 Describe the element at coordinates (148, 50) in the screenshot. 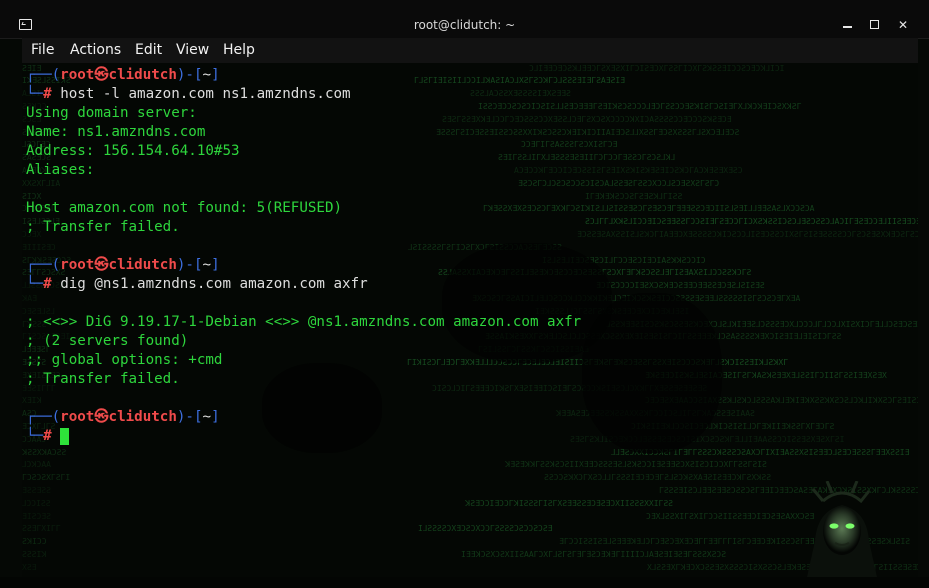

I see `menu-edit: Edit` at that location.